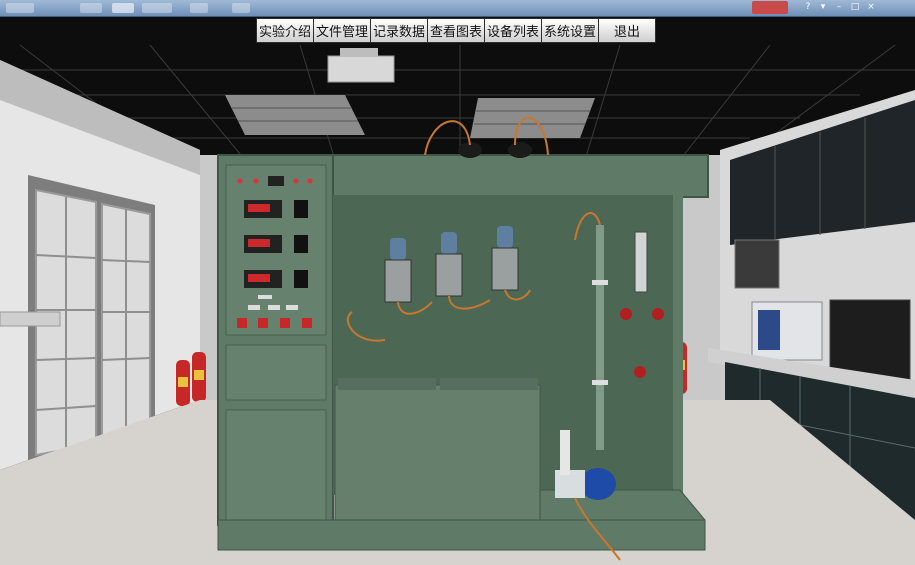  I want to click on wall-monitor, so click(757, 264).